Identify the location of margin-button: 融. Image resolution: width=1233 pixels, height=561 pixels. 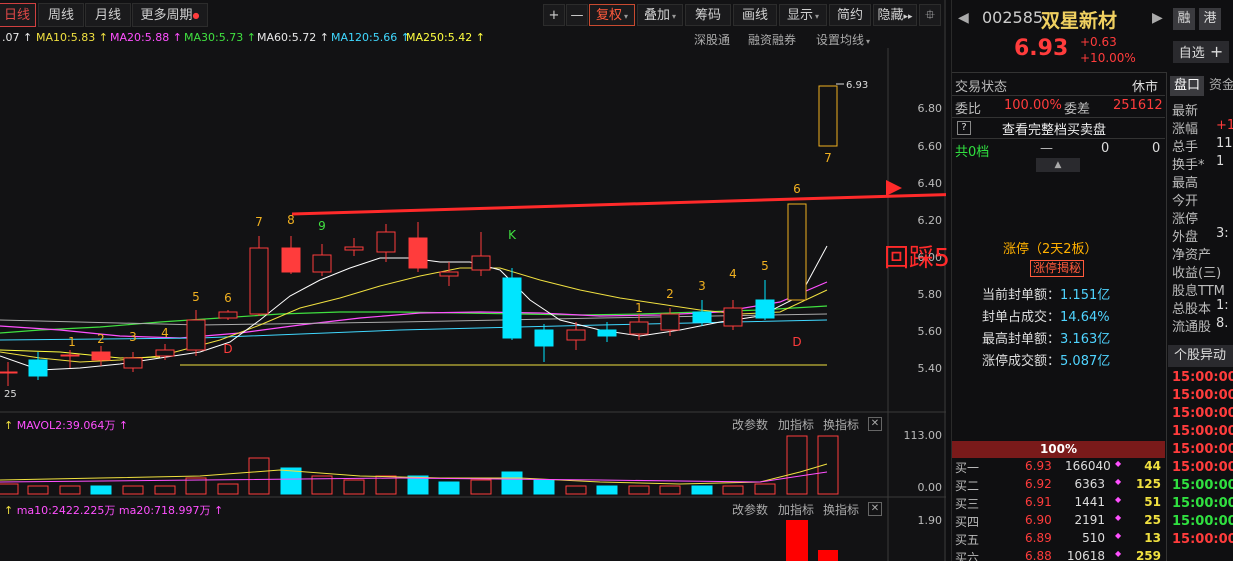
(1184, 19).